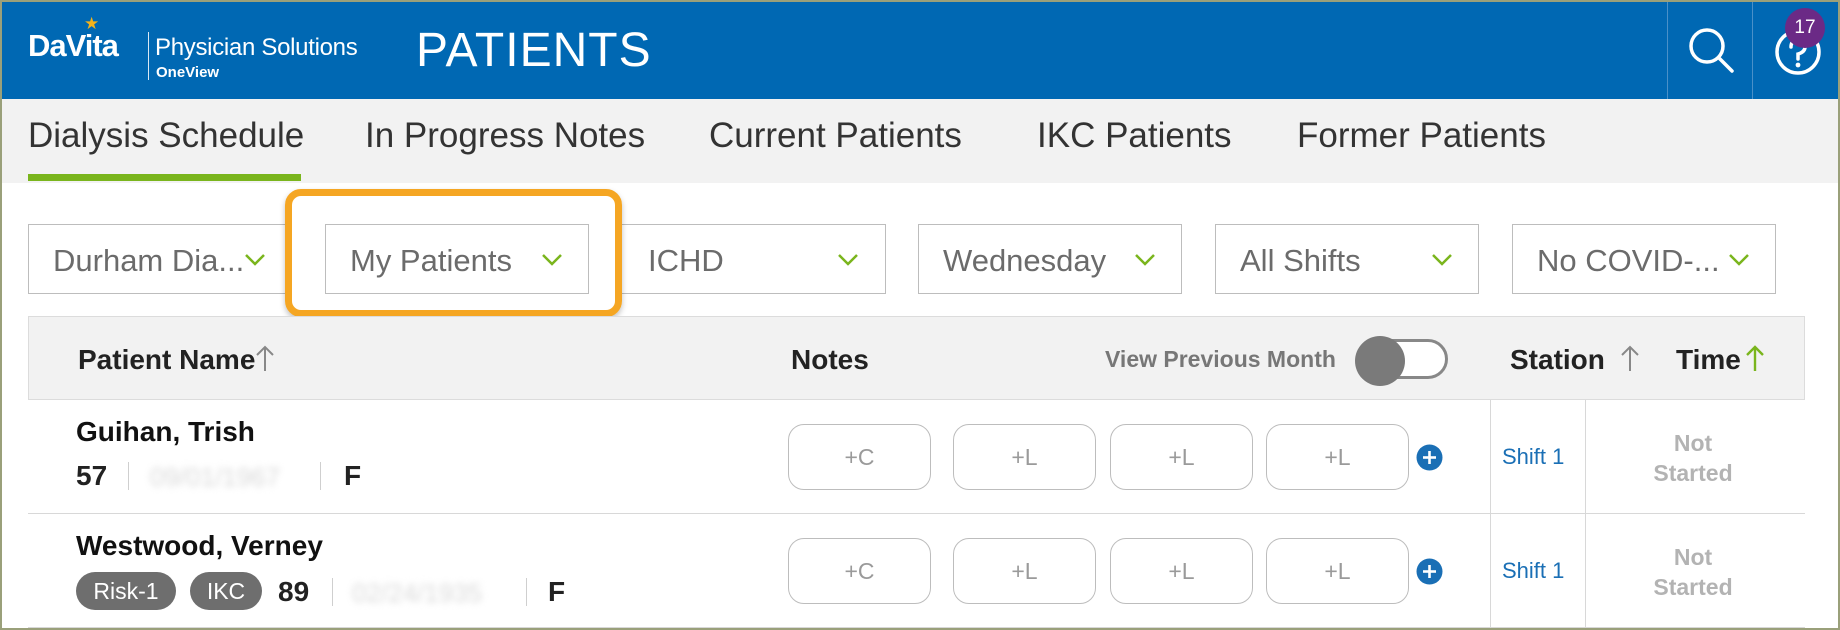 This screenshot has width=1840, height=630. What do you see at coordinates (188, 72) in the screenshot?
I see `product-subname: OneView` at bounding box center [188, 72].